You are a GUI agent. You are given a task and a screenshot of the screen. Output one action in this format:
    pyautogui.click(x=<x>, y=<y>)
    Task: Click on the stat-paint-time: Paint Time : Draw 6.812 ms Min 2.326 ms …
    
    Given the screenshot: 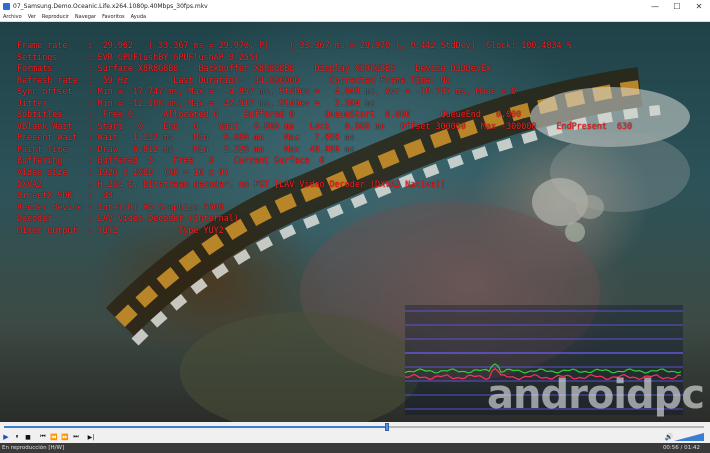 What is the action you would take?
    pyautogui.click(x=186, y=148)
    